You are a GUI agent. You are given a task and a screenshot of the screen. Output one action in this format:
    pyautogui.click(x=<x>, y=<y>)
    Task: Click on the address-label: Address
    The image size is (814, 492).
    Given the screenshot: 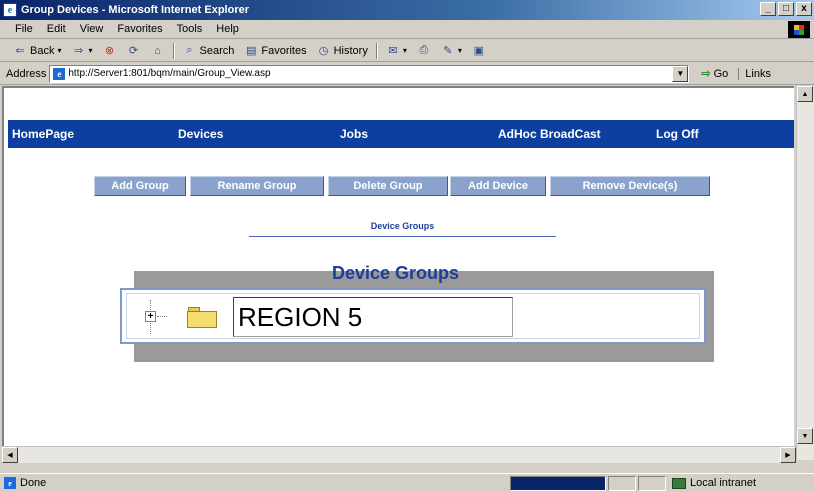 What is the action you would take?
    pyautogui.click(x=26, y=73)
    